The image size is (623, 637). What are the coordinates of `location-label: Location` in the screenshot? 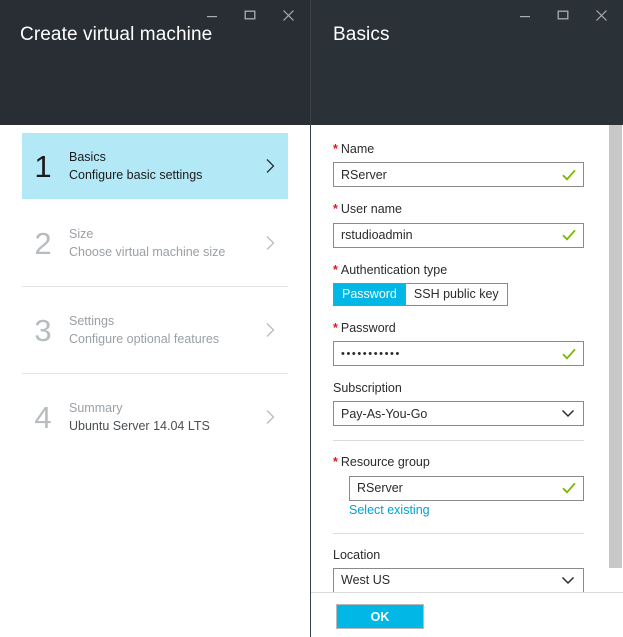 It's located at (357, 554).